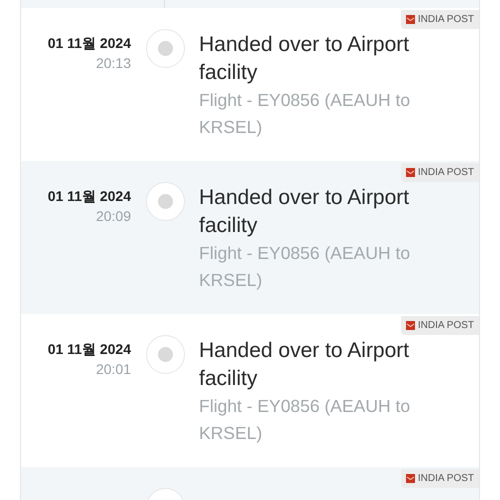  Describe the element at coordinates (113, 369) in the screenshot. I see `event-time: 20:01` at that location.